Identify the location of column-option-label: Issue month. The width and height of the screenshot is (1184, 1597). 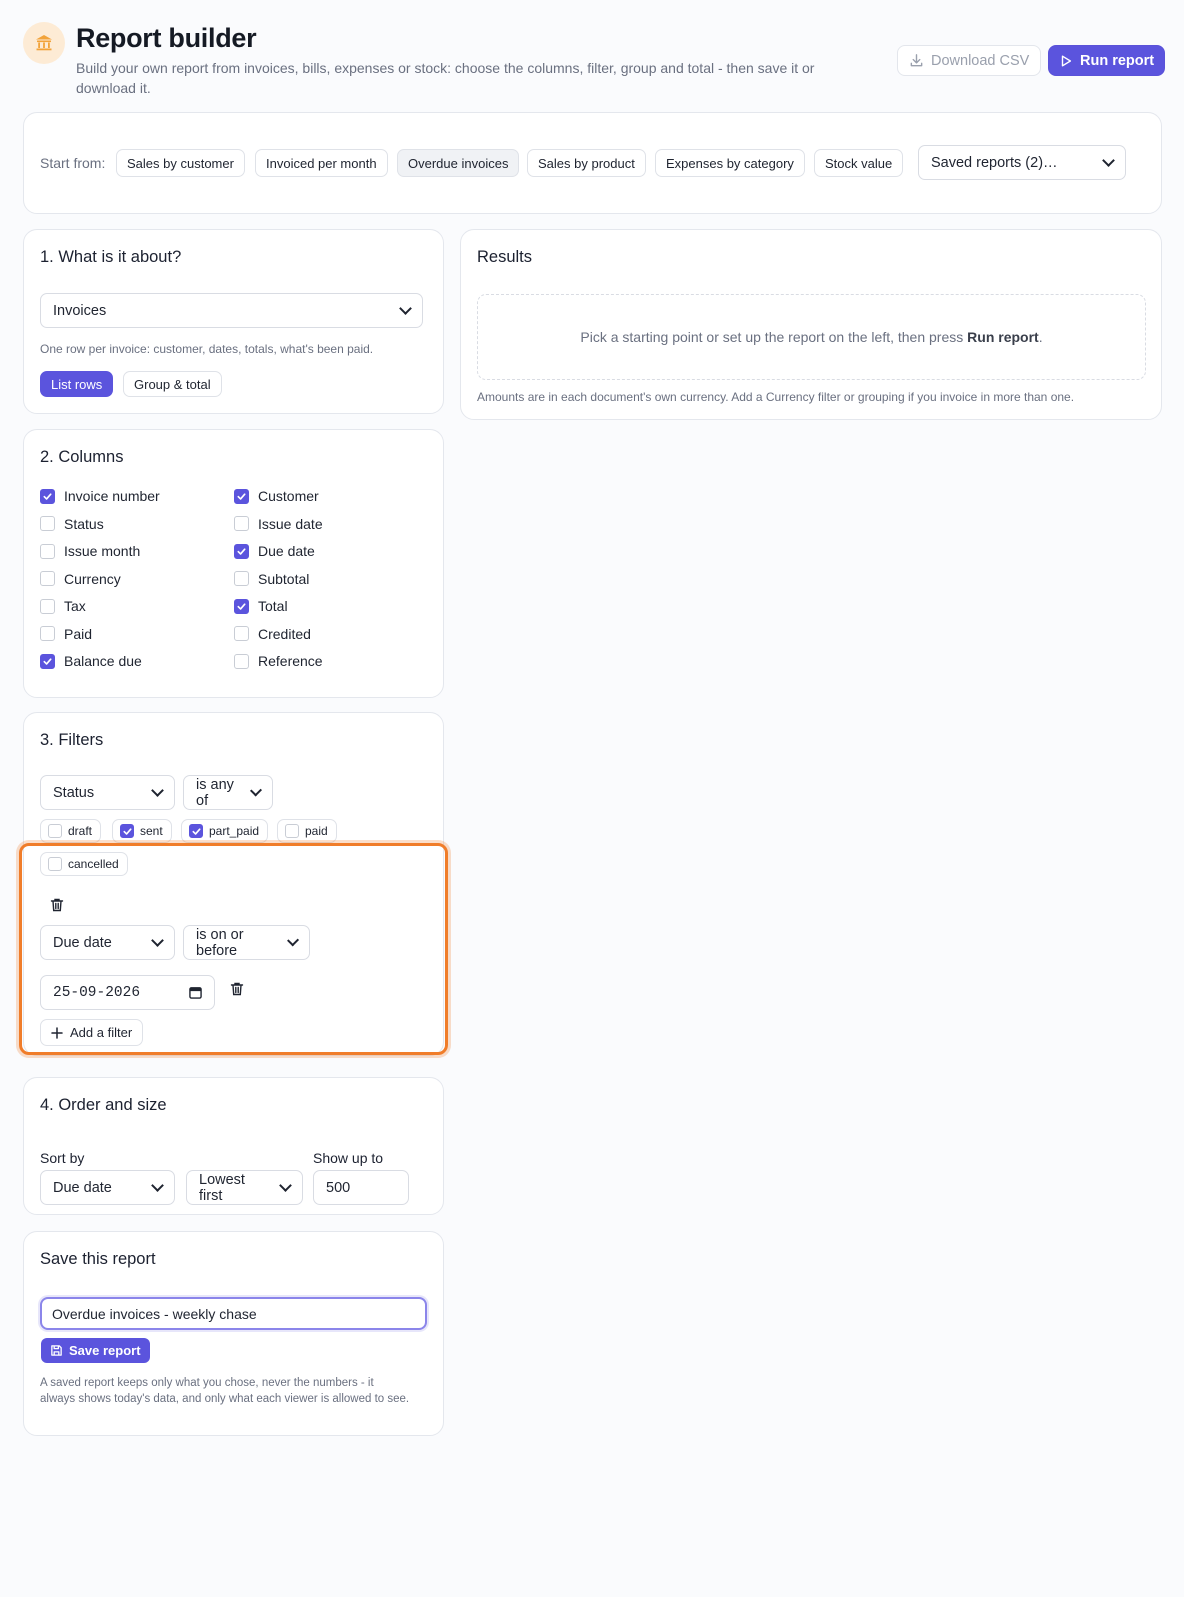
(102, 551).